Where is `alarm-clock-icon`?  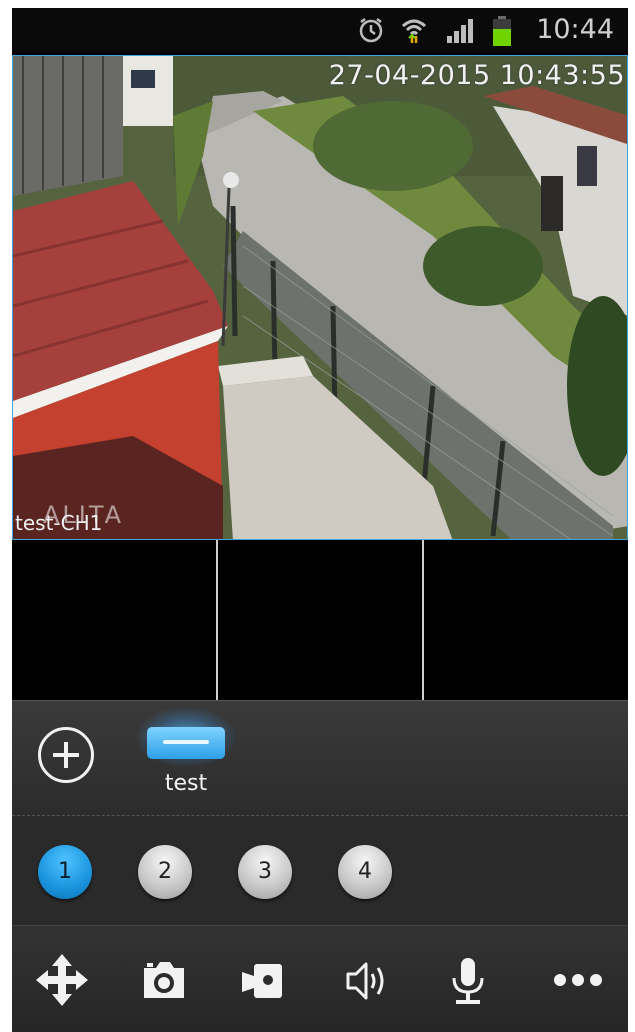
alarm-clock-icon is located at coordinates (371, 32).